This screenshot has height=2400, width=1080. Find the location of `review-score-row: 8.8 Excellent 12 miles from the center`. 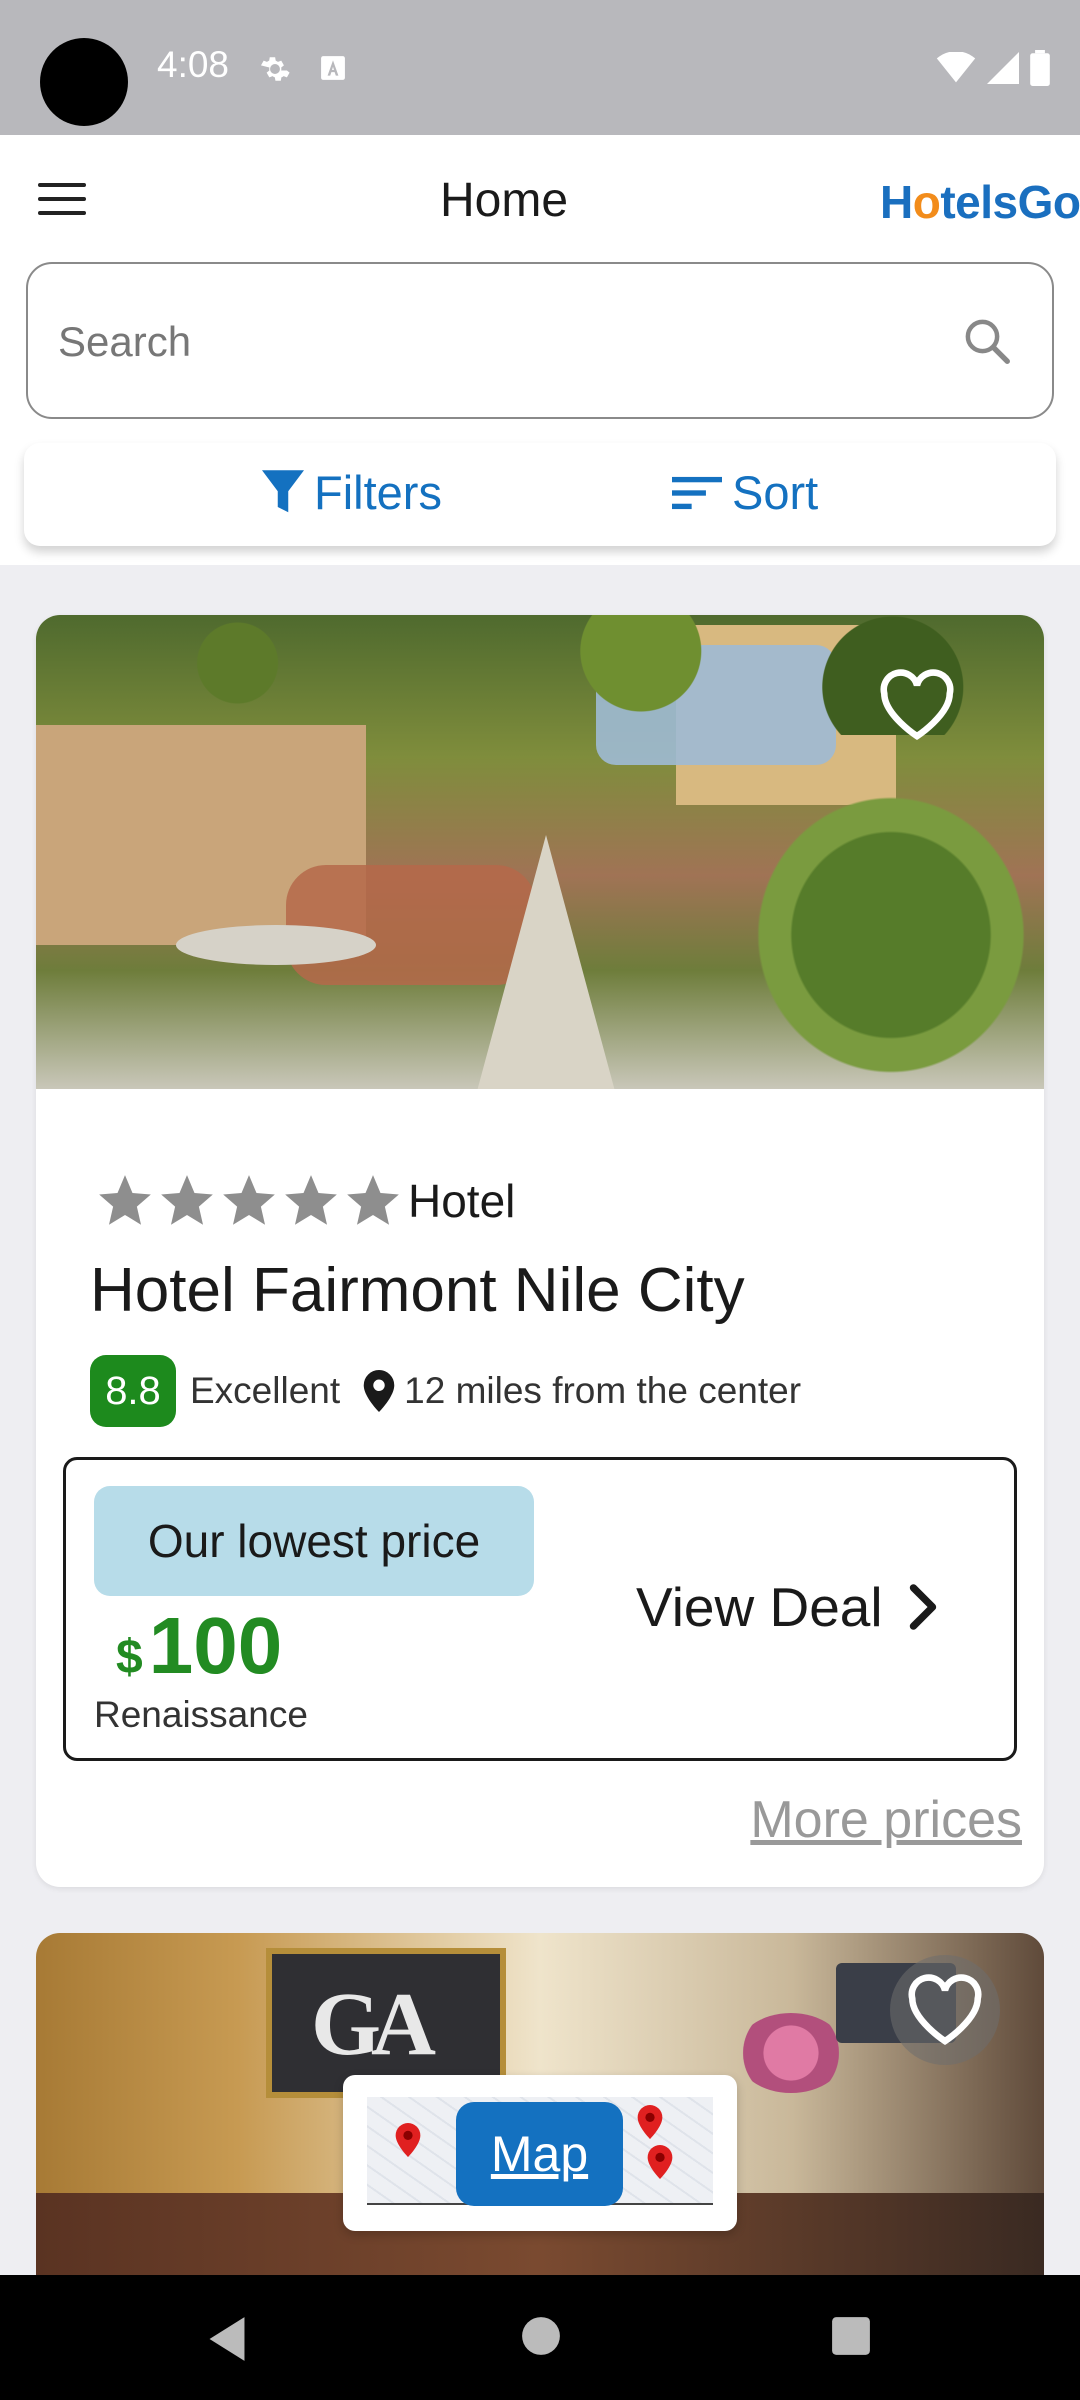

review-score-row: 8.8 Excellent 12 miles from the center is located at coordinates (445, 1391).